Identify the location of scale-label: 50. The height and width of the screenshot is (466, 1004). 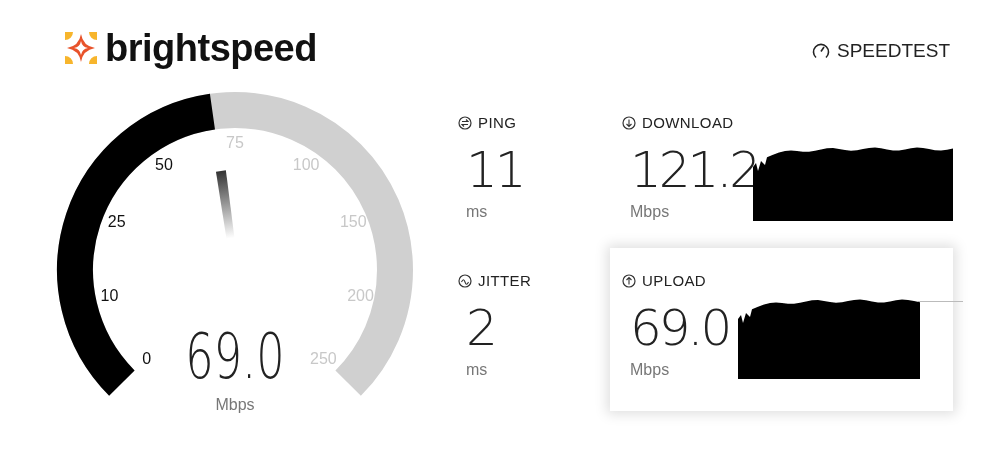
(164, 164).